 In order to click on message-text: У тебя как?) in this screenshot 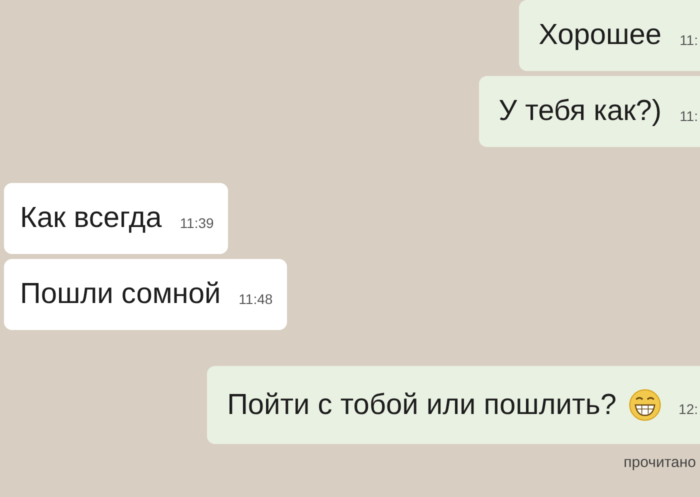, I will do `click(580, 111)`.